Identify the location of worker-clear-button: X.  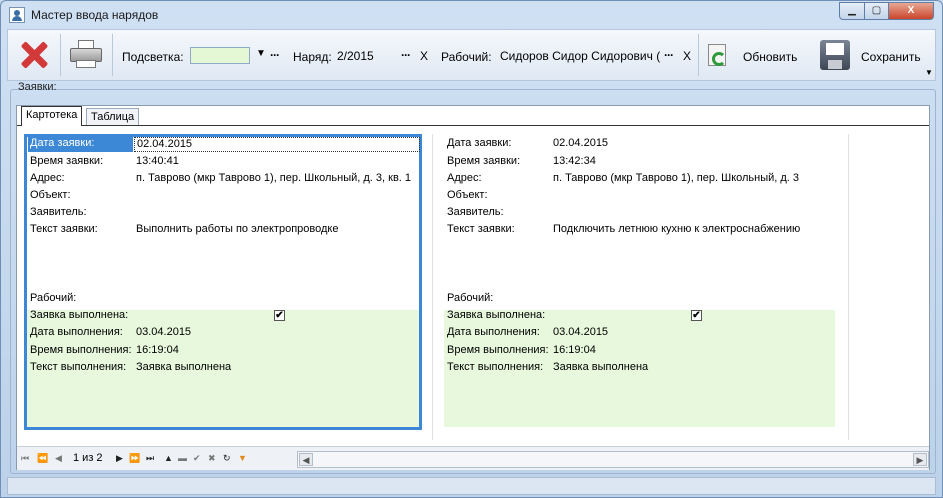
(687, 56).